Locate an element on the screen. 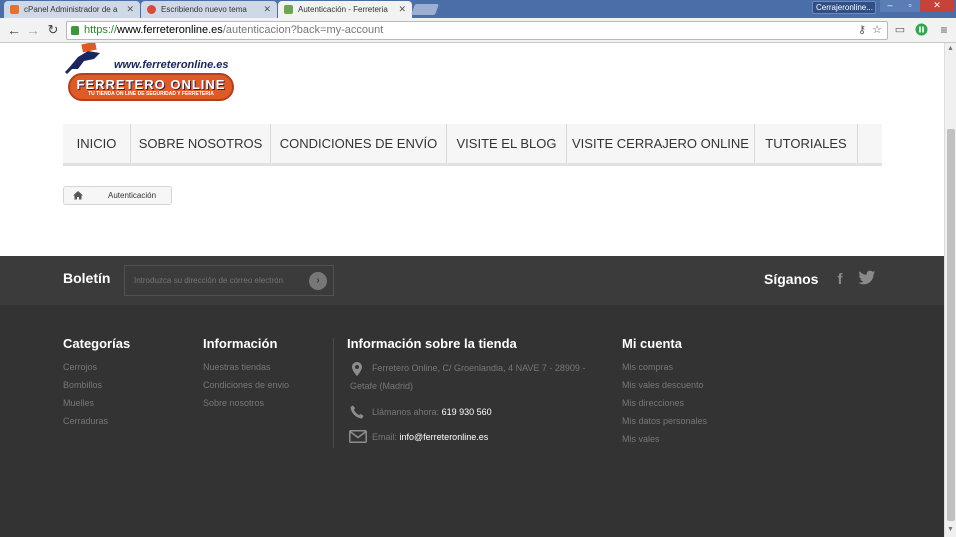 This screenshot has width=956, height=537. store-phone-row: Llámanos ahora: 619 930 560 is located at coordinates (432, 412).